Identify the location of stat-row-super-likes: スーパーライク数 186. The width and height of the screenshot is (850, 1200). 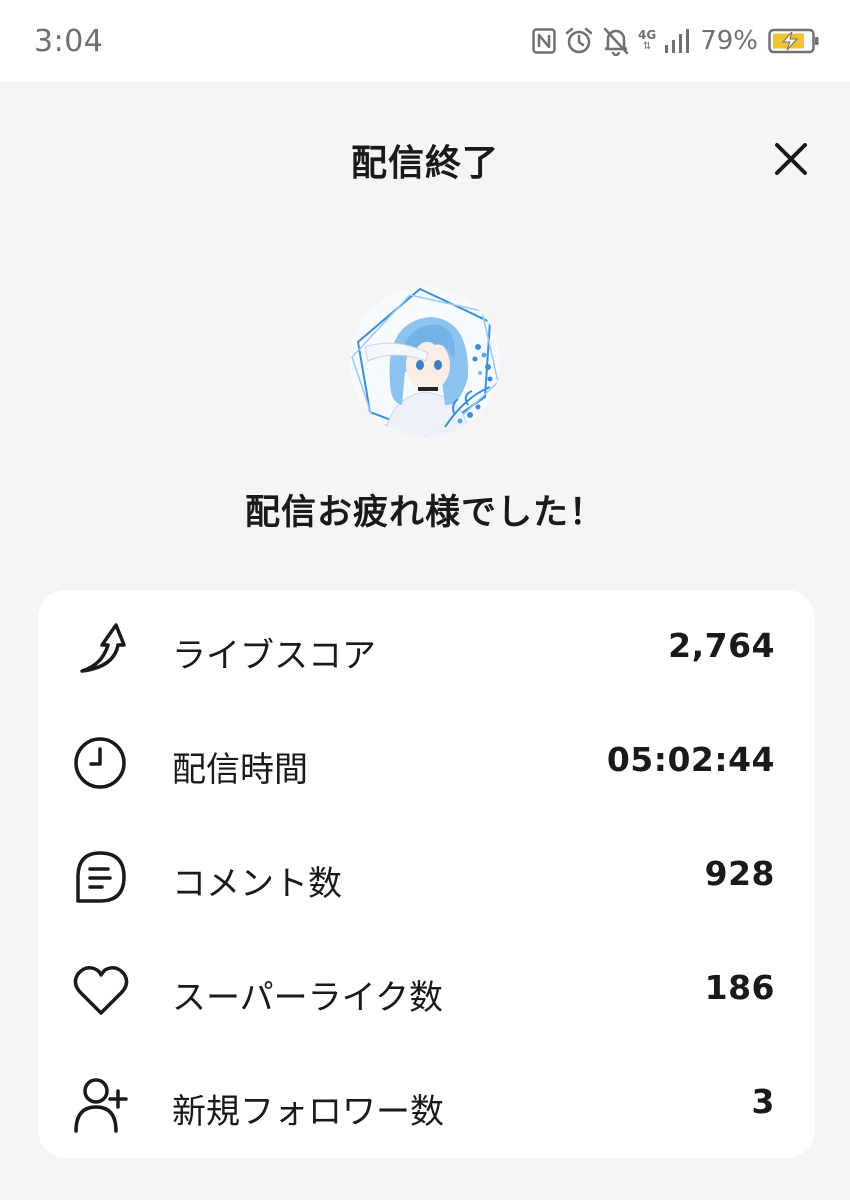
(426, 991).